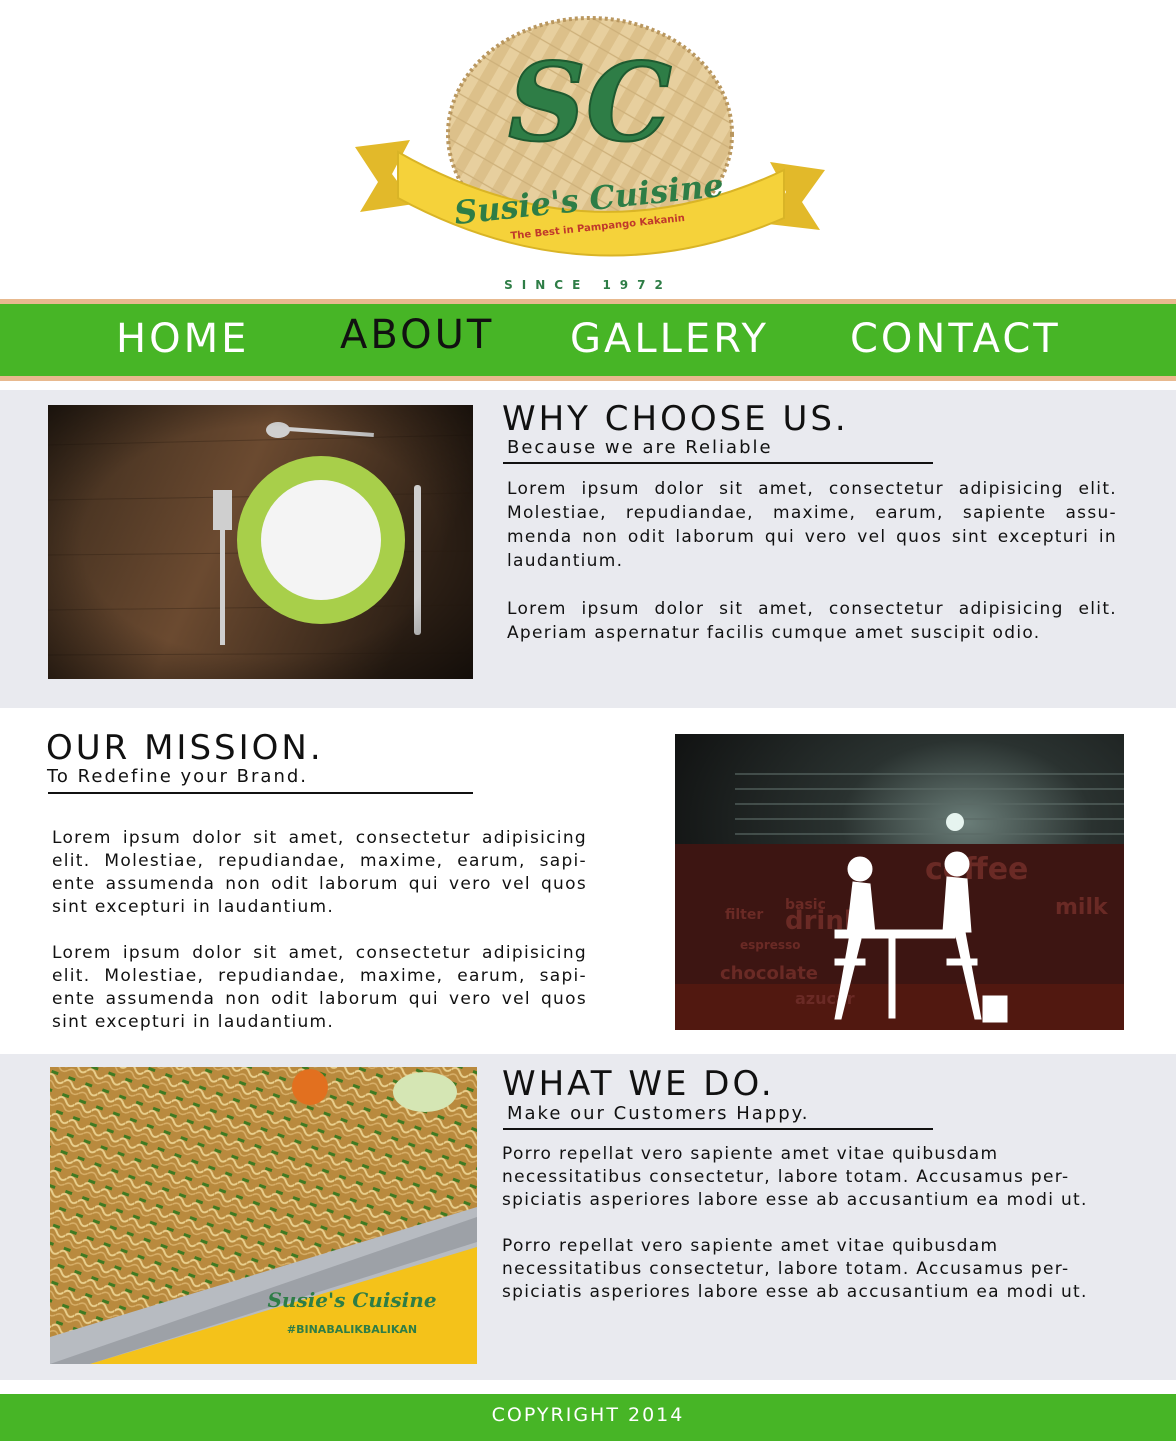  Describe the element at coordinates (718, 1129) in the screenshot. I see `what-divider` at that location.